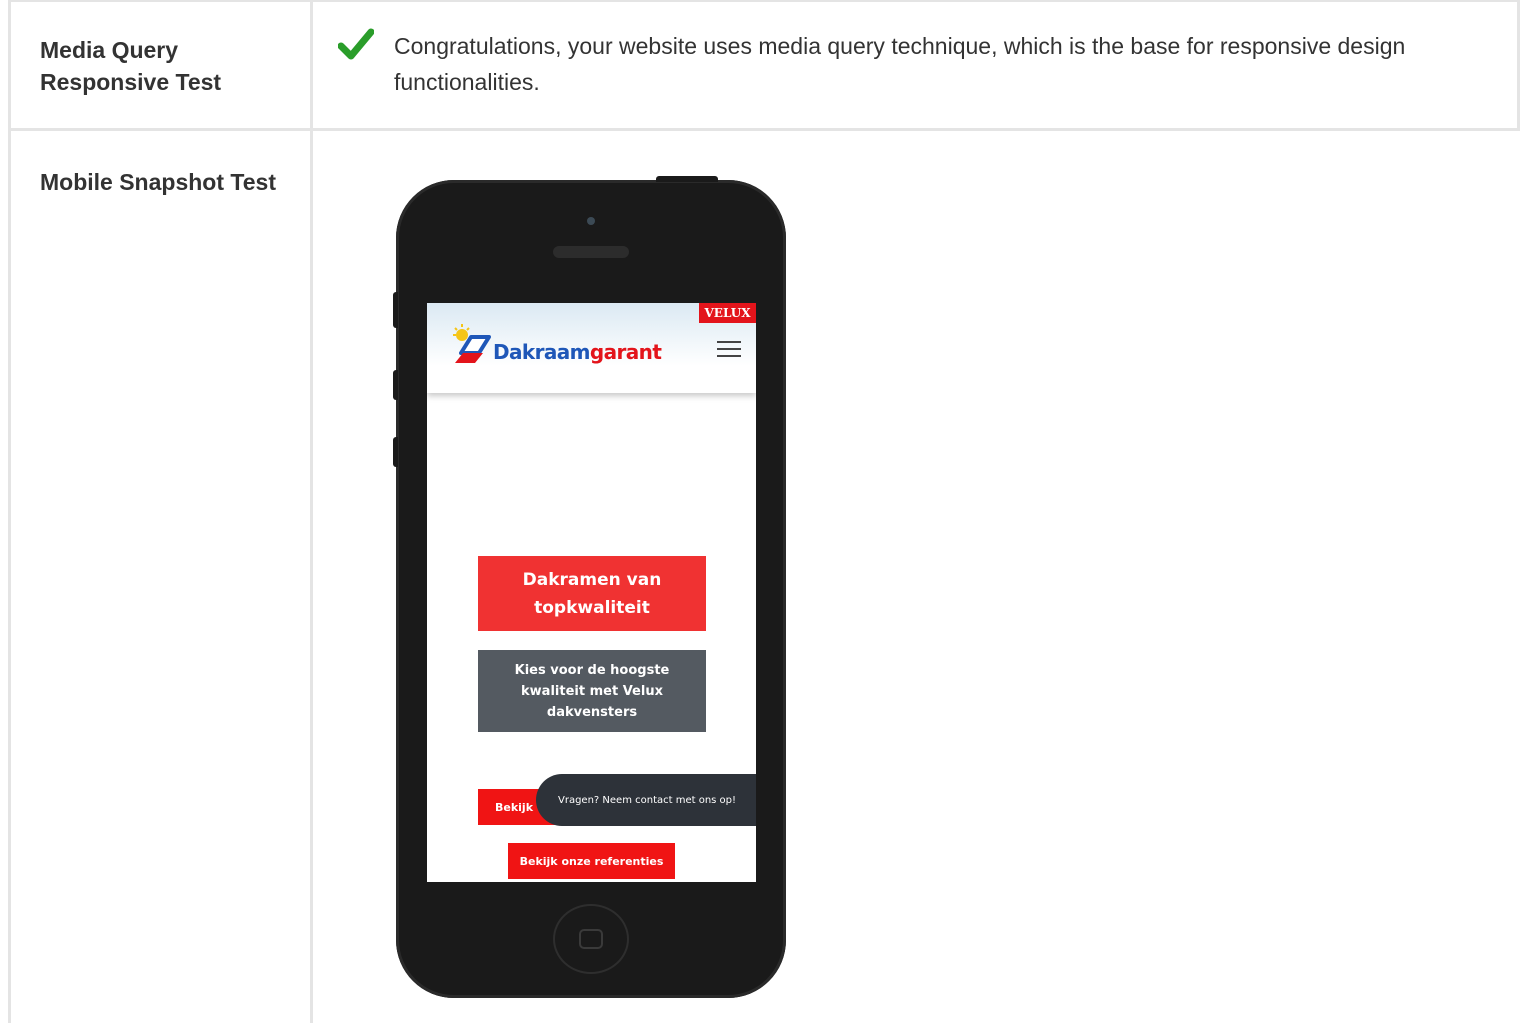 The image size is (1522, 1023). Describe the element at coordinates (687, 179) in the screenshot. I see `phone-top-button` at that location.